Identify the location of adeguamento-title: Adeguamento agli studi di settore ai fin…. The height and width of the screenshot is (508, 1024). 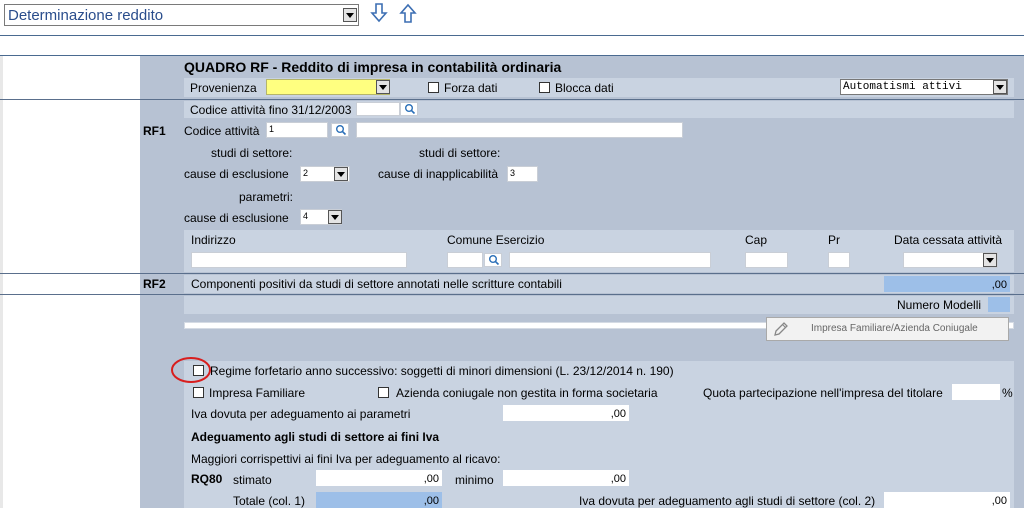
(315, 437).